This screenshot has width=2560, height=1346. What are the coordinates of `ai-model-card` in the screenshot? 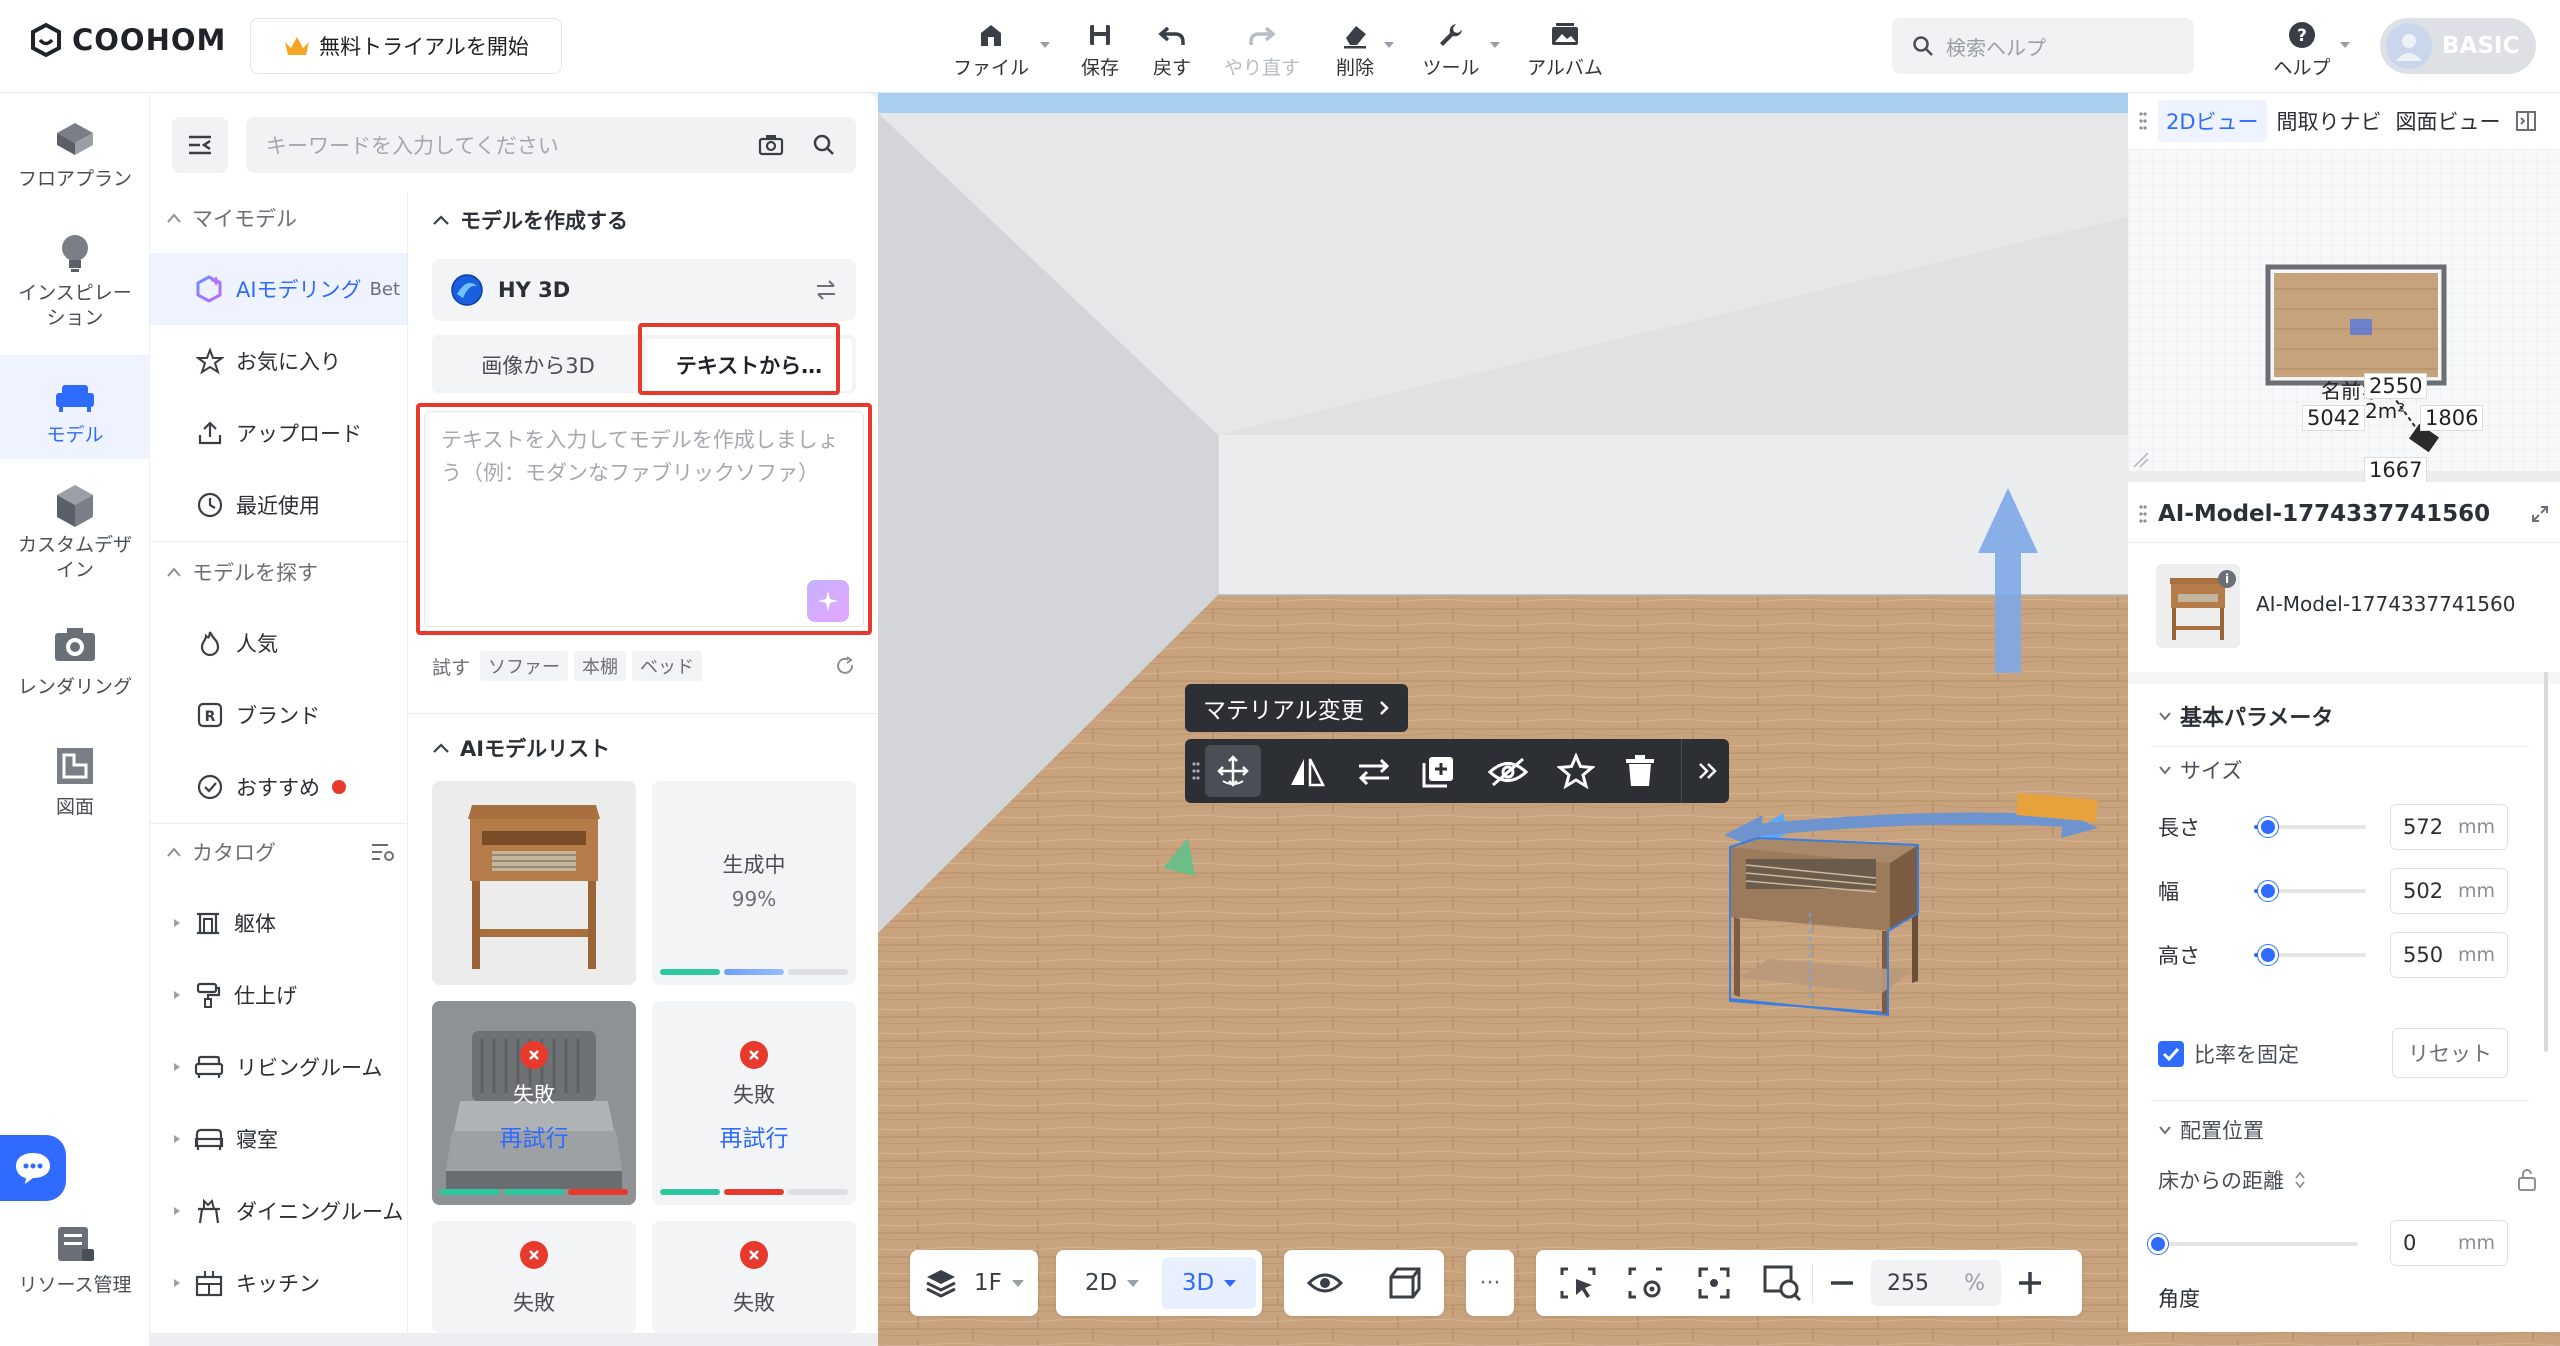 It's located at (534, 883).